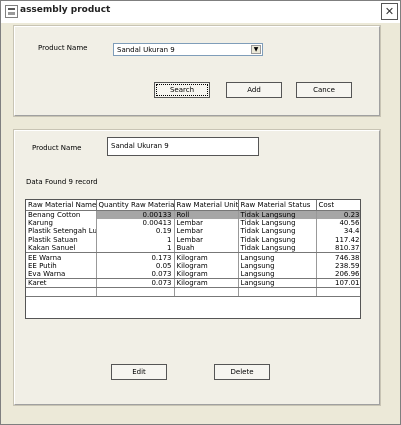  I want to click on table-row-empty, so click(193, 292).